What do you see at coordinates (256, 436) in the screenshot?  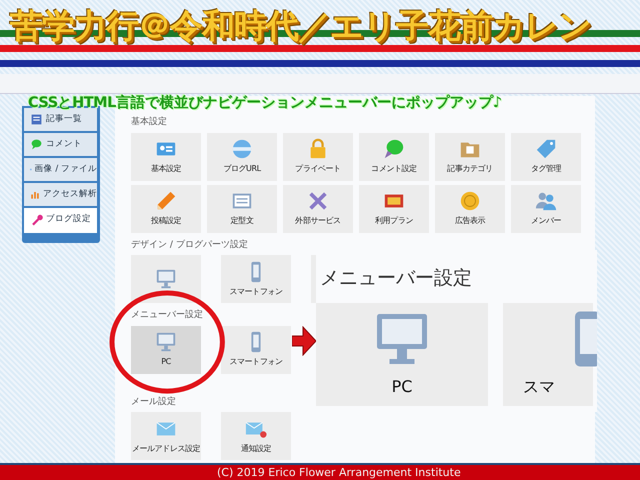 I see `settings-tile: 通知設定` at bounding box center [256, 436].